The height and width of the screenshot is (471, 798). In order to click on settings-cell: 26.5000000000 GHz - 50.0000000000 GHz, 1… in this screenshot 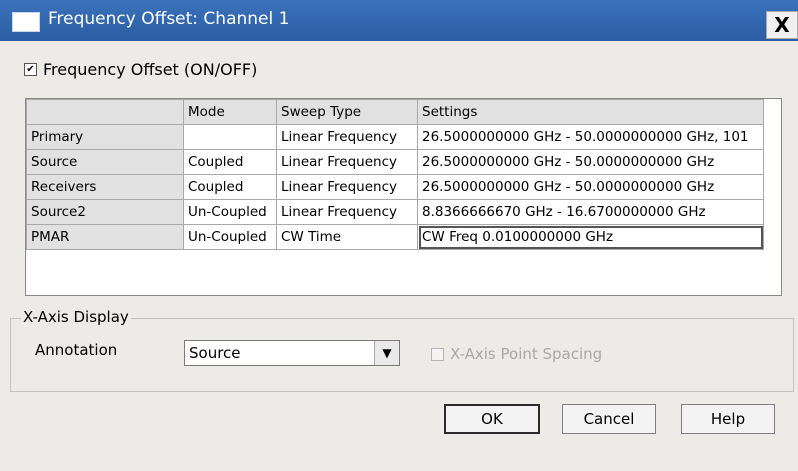, I will do `click(590, 137)`.